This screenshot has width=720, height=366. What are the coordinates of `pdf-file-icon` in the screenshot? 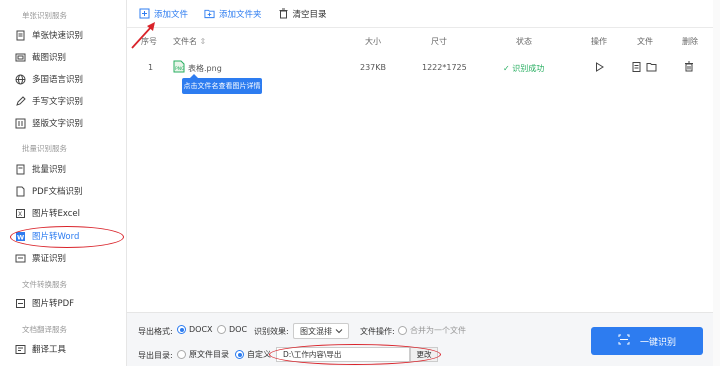 It's located at (20, 303).